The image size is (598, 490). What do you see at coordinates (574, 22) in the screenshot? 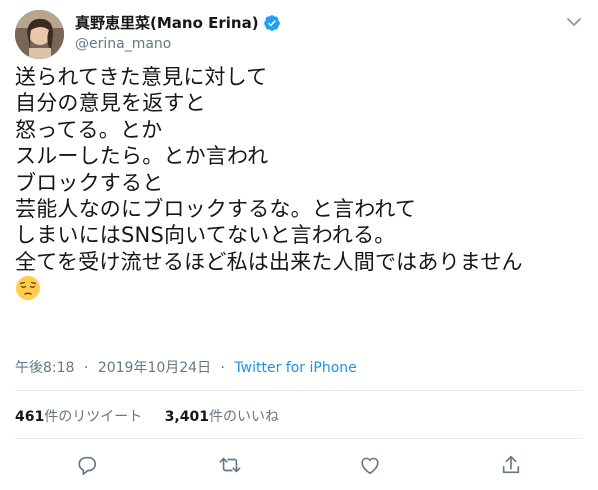
I see `caret-down-icon` at bounding box center [574, 22].